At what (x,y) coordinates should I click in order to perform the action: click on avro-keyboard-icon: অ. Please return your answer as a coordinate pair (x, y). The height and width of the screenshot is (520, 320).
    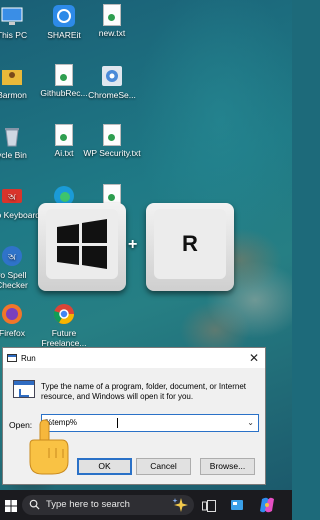
    Looking at the image, I should click on (12, 196).